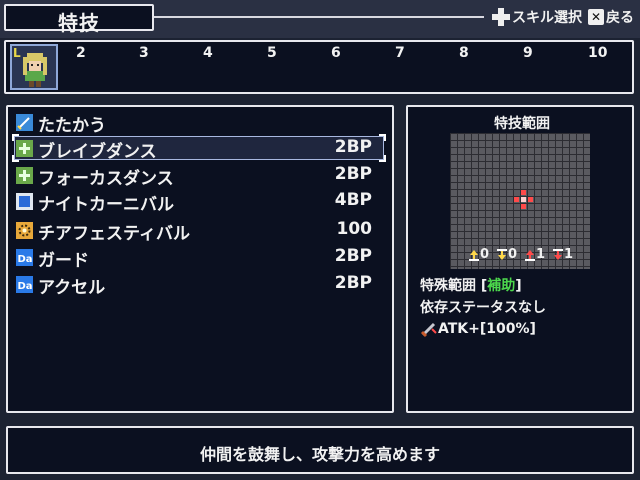 The width and height of the screenshot is (640, 480). I want to click on cancel-button-icon: ✕, so click(596, 17).